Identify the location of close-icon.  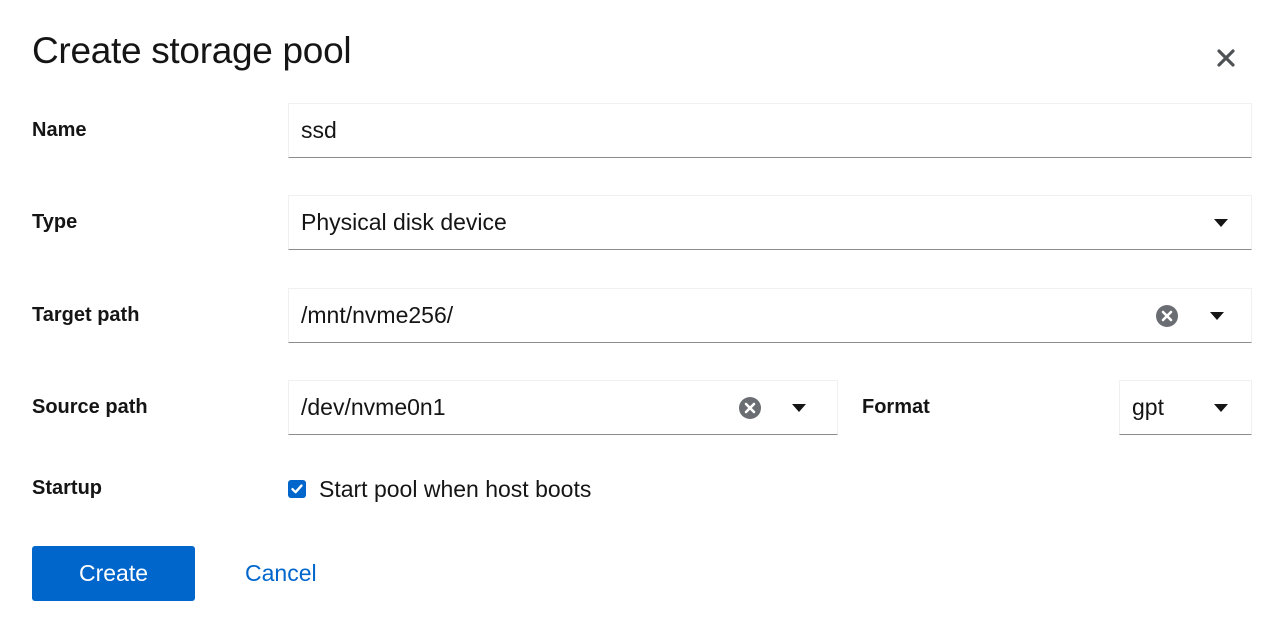
(1226, 58).